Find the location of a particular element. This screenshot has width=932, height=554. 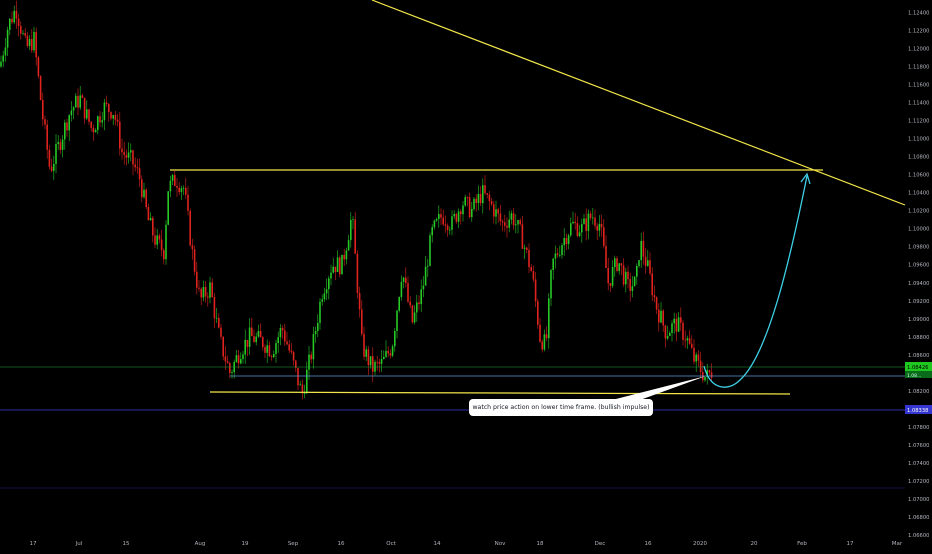

time-tick-label: Jul is located at coordinates (79, 544).